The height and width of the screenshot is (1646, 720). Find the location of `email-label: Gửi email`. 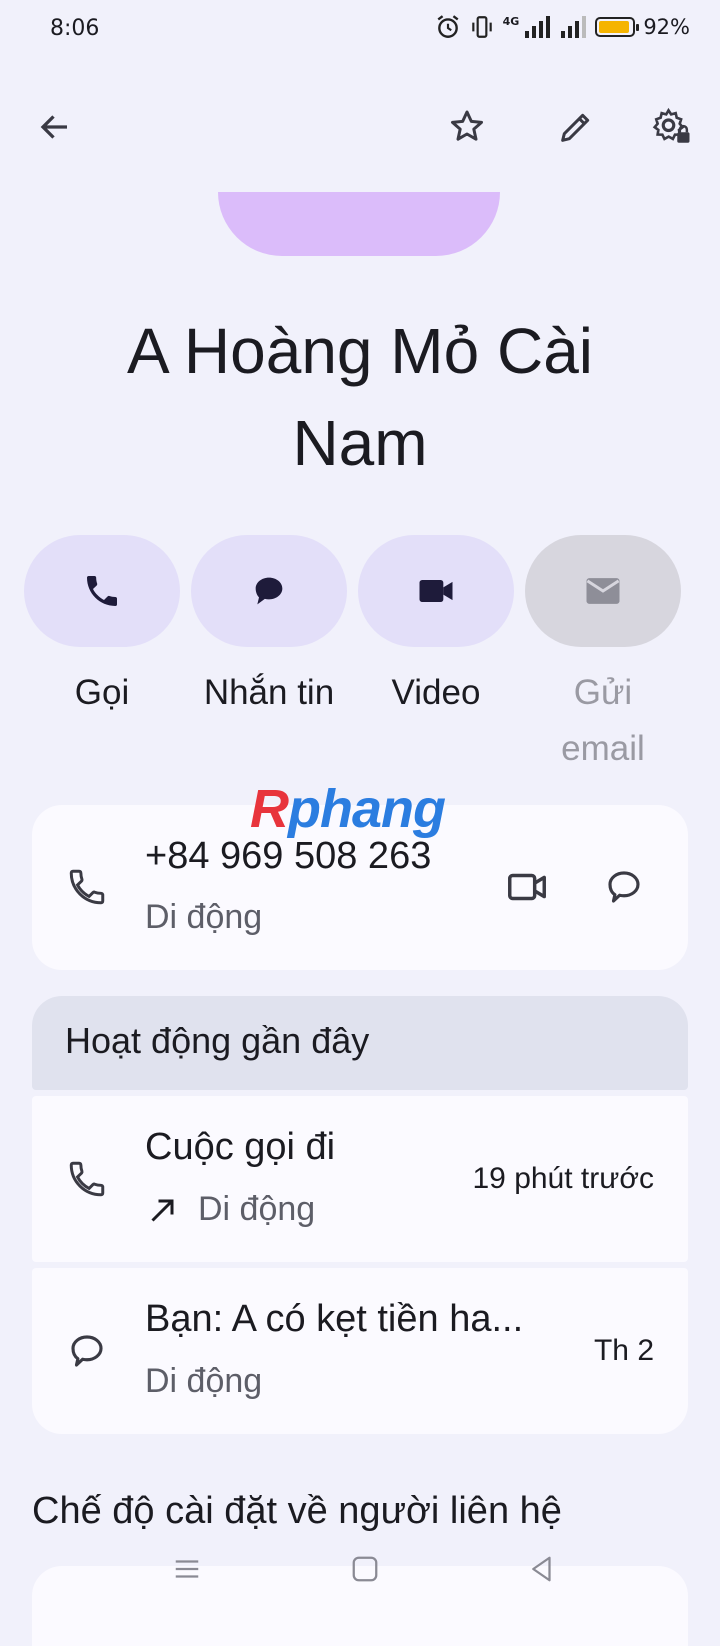

email-label: Gửi email is located at coordinates (603, 721).